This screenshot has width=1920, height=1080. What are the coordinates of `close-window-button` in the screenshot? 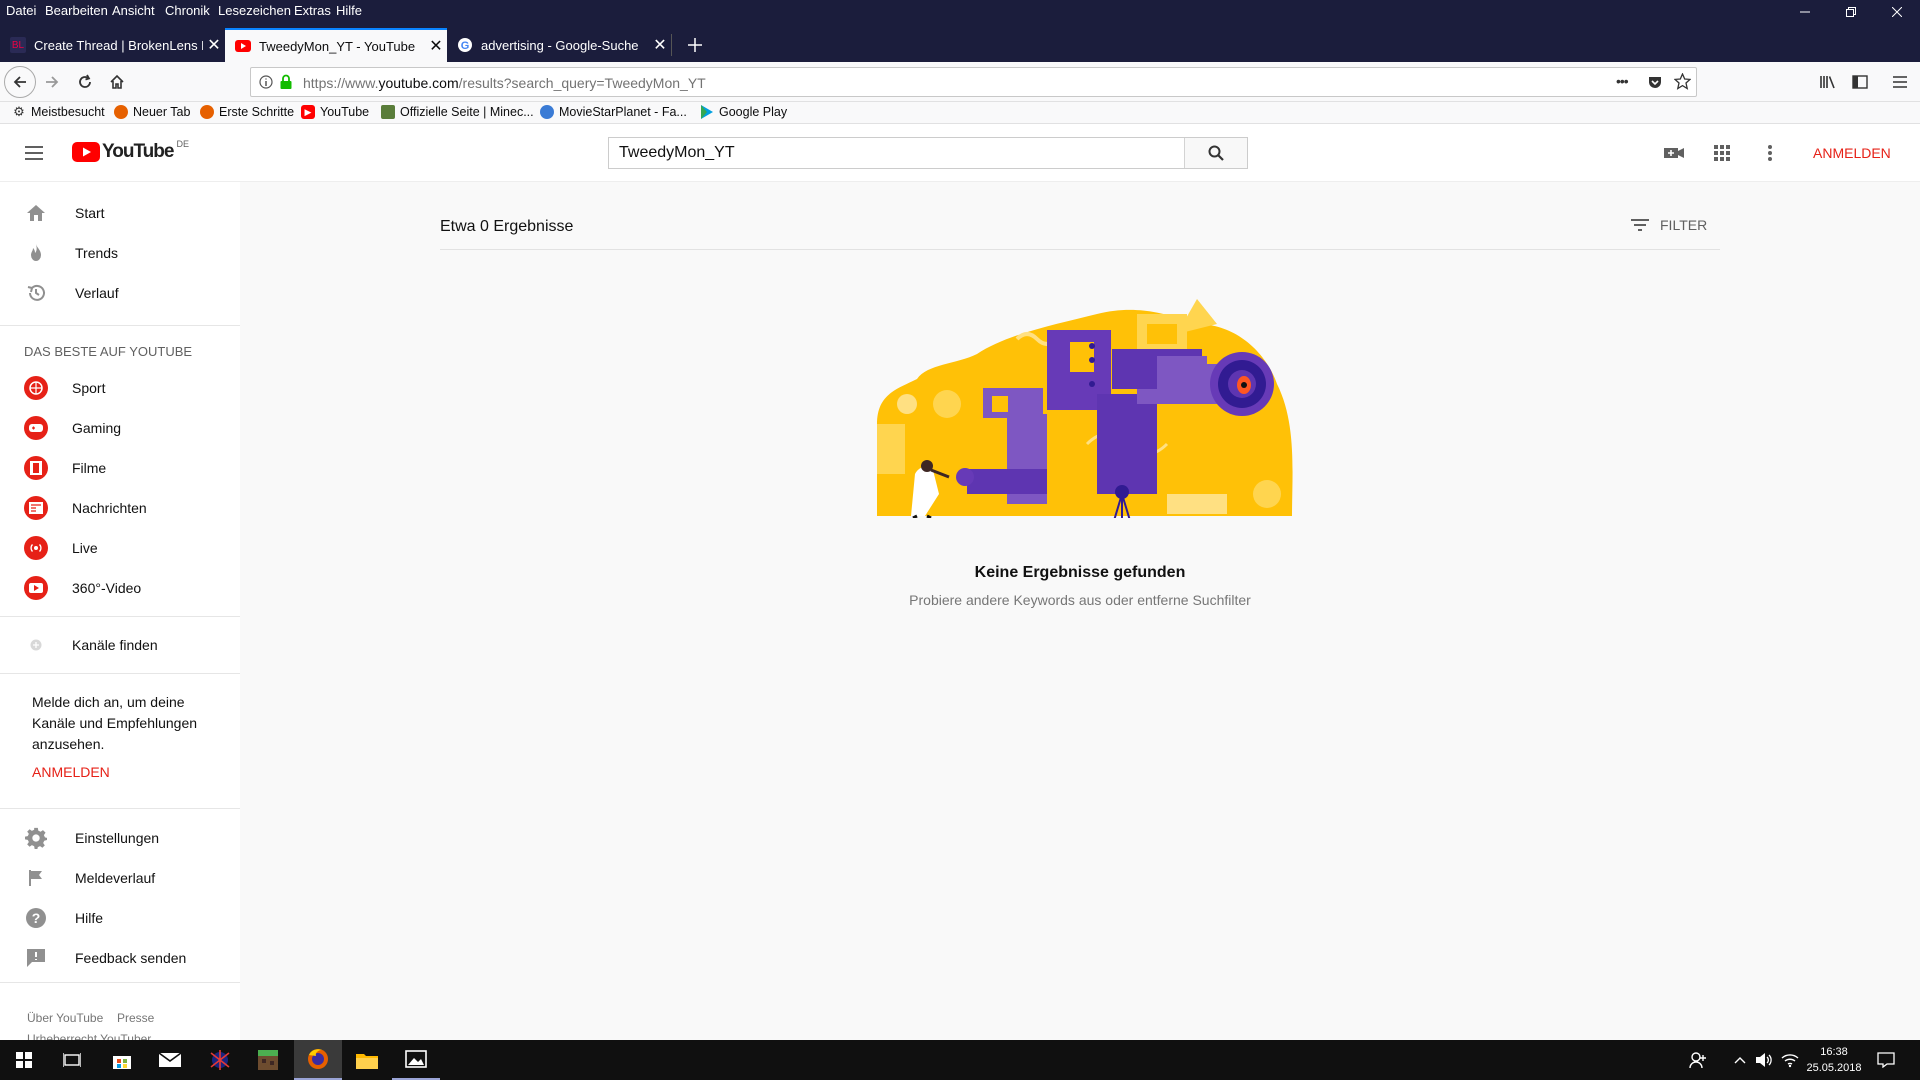 It's located at (1897, 12).